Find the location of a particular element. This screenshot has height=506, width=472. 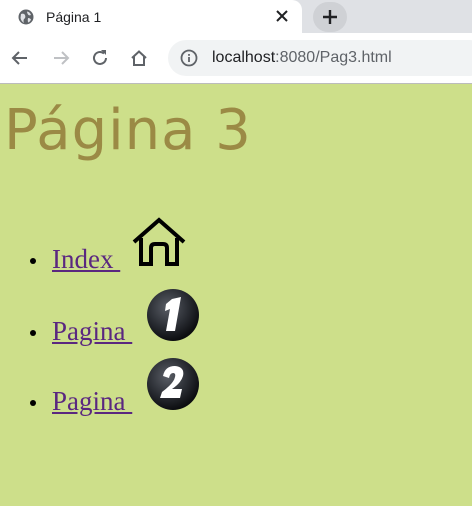

browser-toolbar: localhost:8080/Pag3.html is located at coordinates (236, 58).